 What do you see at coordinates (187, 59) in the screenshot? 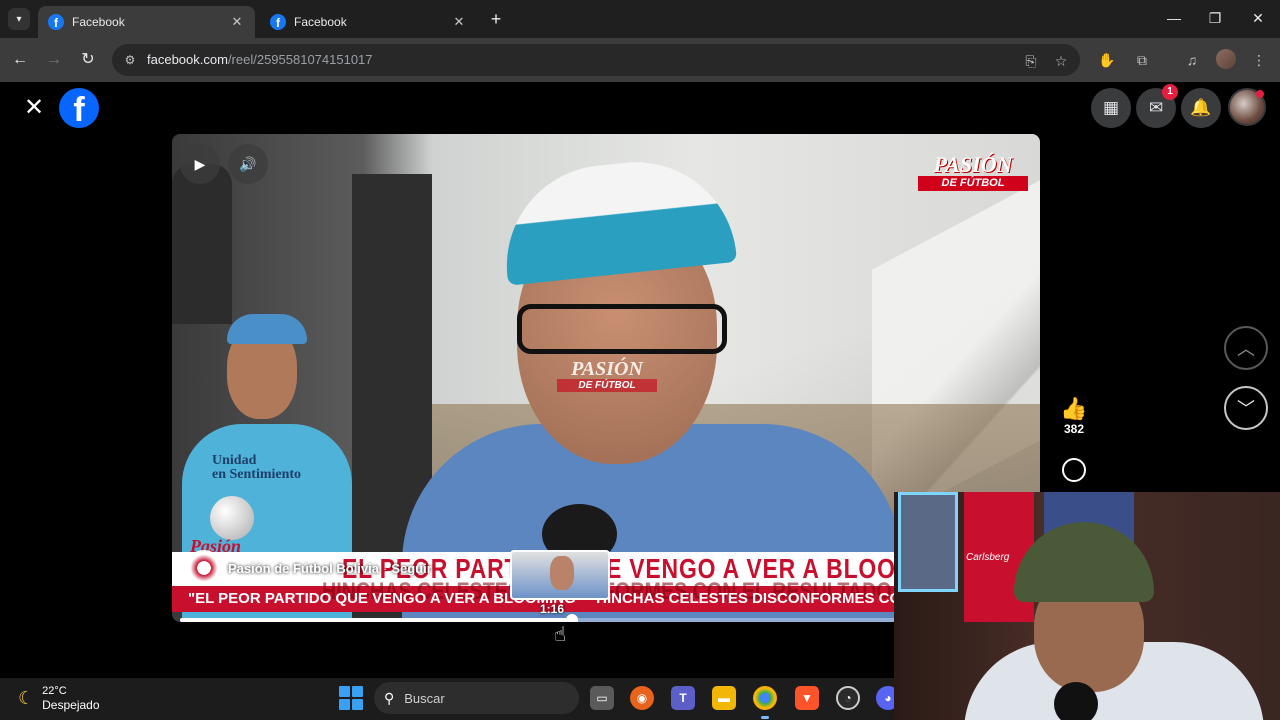
I see `url-host: facebook.com` at bounding box center [187, 59].